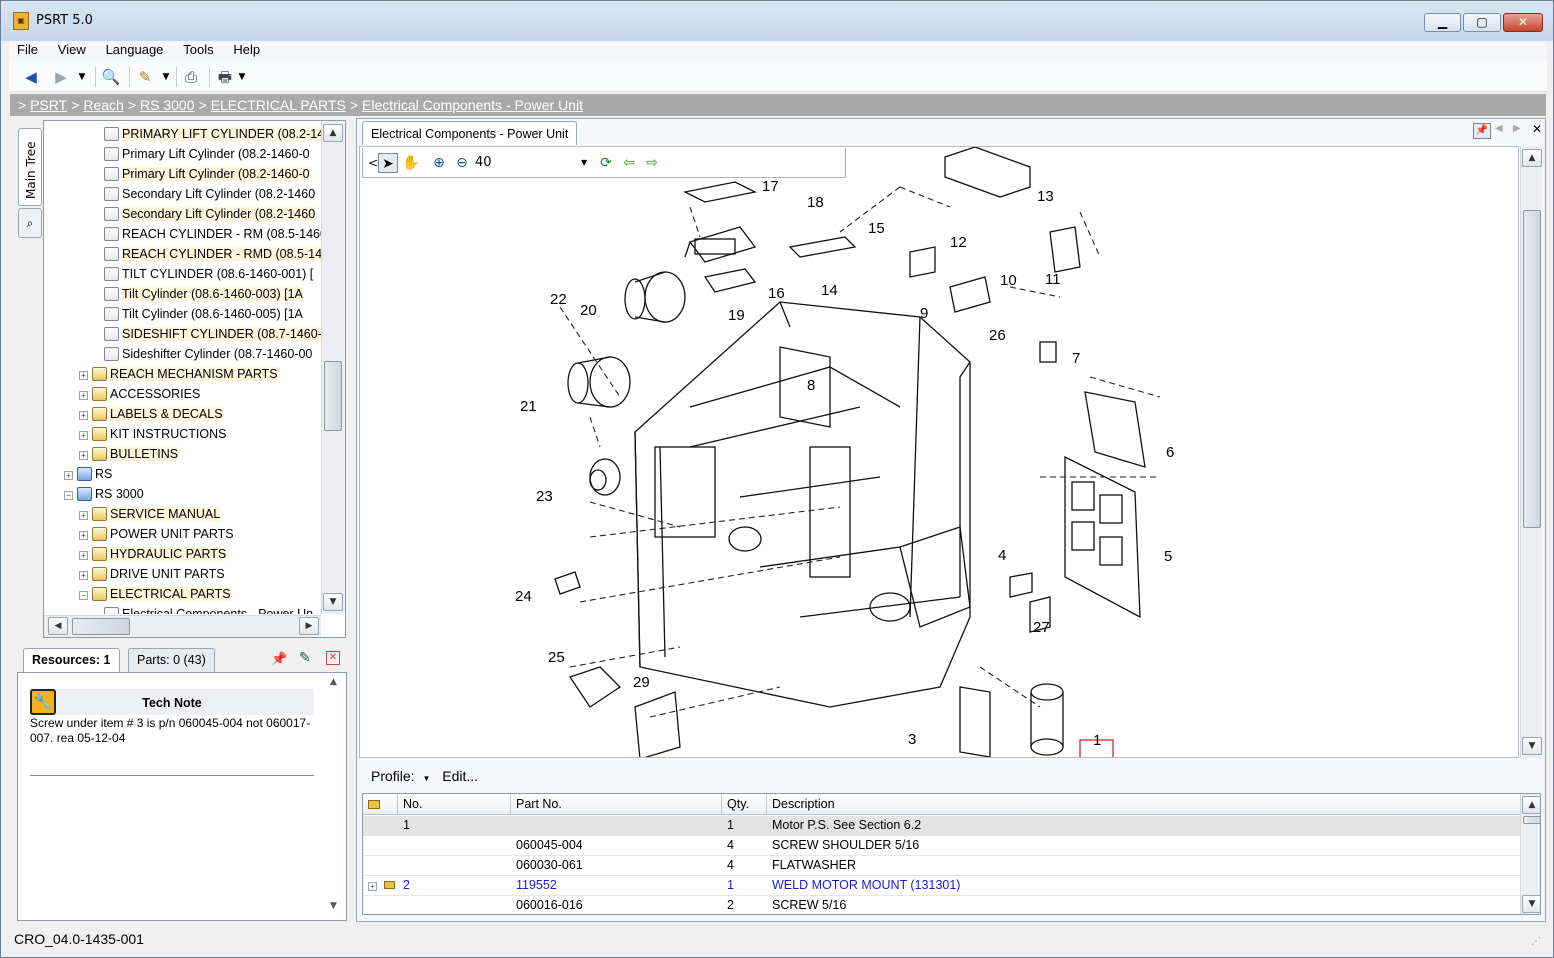  I want to click on forward-arrow-icon: ▶, so click(61, 77).